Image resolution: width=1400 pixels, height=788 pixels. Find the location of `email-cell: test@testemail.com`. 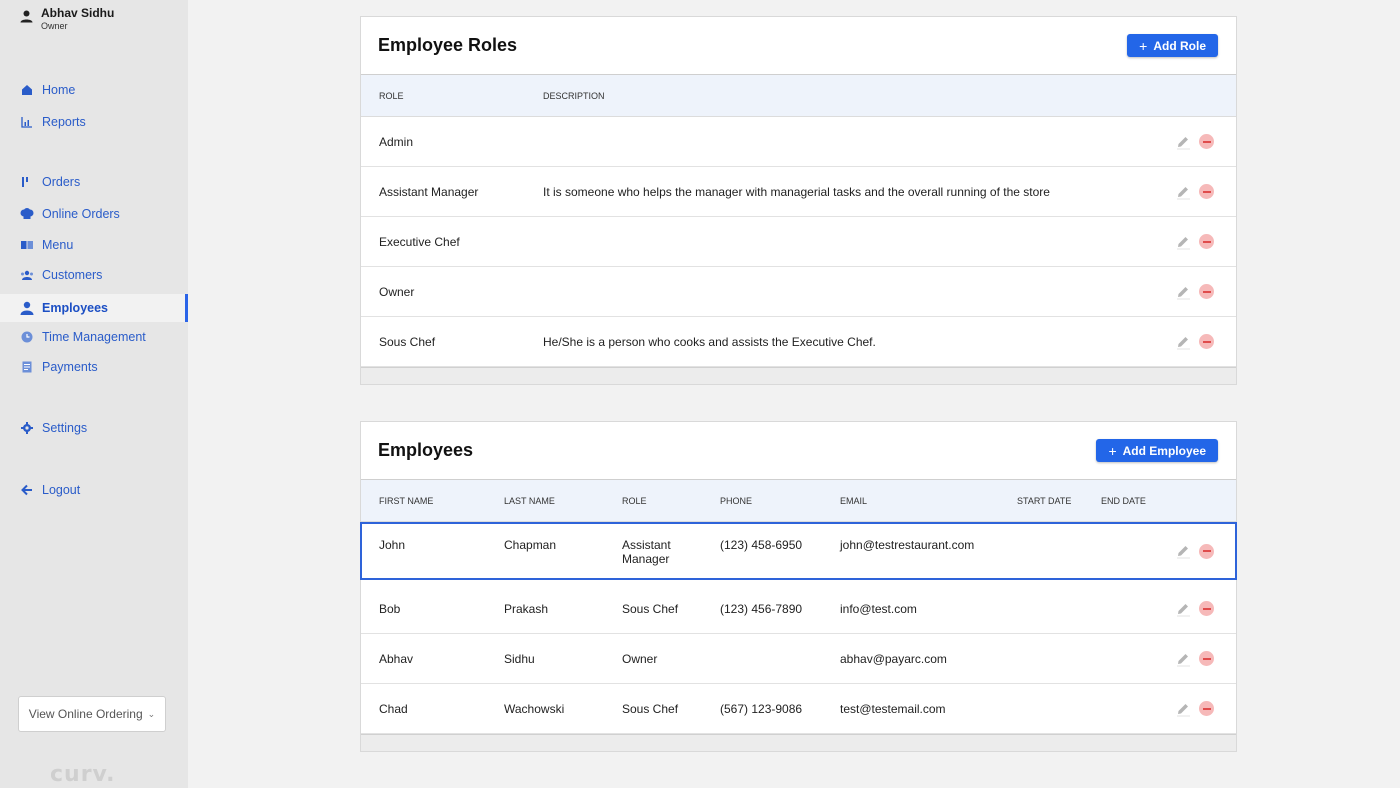

email-cell: test@testemail.com is located at coordinates (893, 708).